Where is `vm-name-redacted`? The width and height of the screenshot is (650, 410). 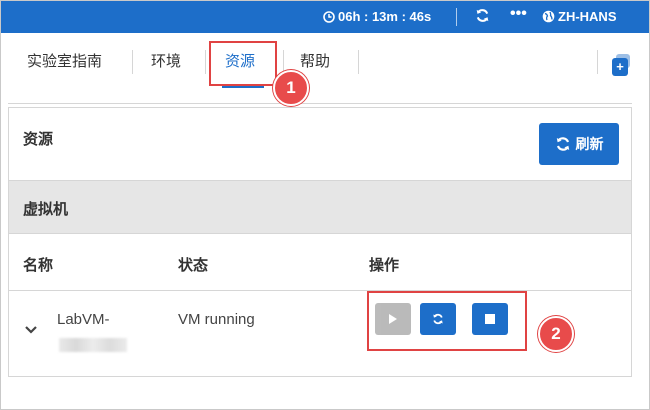
vm-name-redacted is located at coordinates (93, 345).